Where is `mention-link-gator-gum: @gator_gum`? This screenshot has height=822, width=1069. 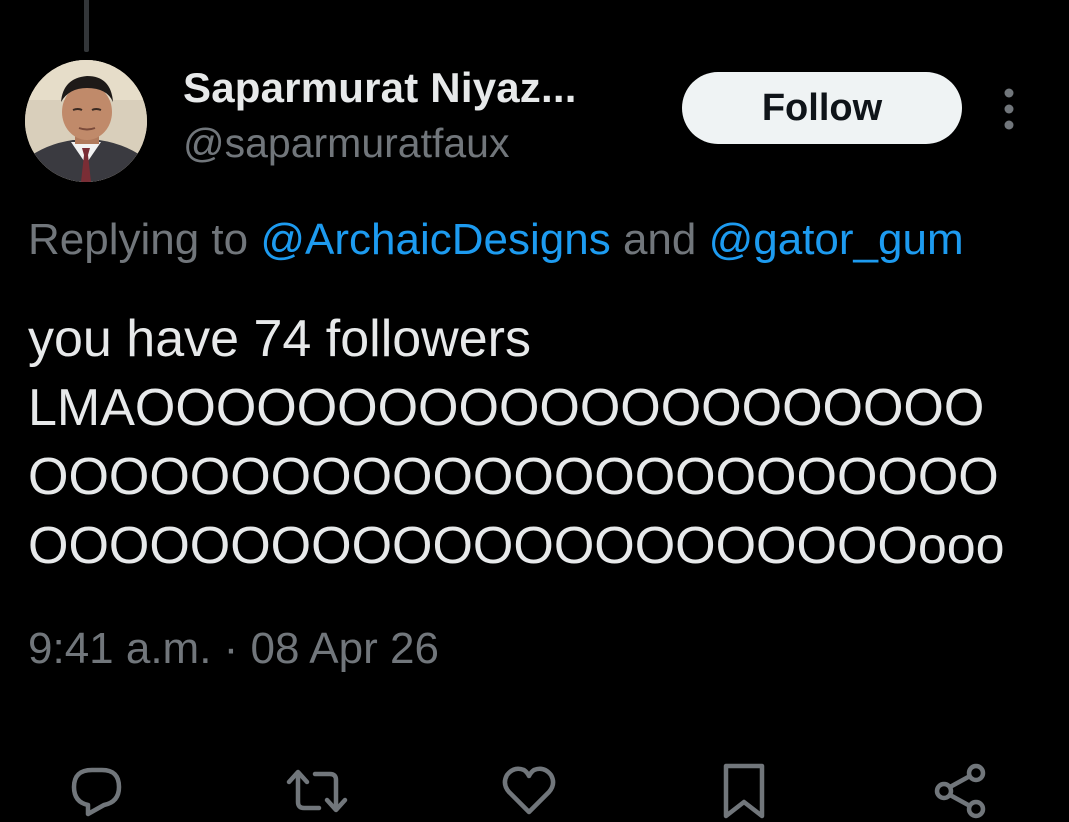
mention-link-gator-gum: @gator_gum is located at coordinates (836, 239).